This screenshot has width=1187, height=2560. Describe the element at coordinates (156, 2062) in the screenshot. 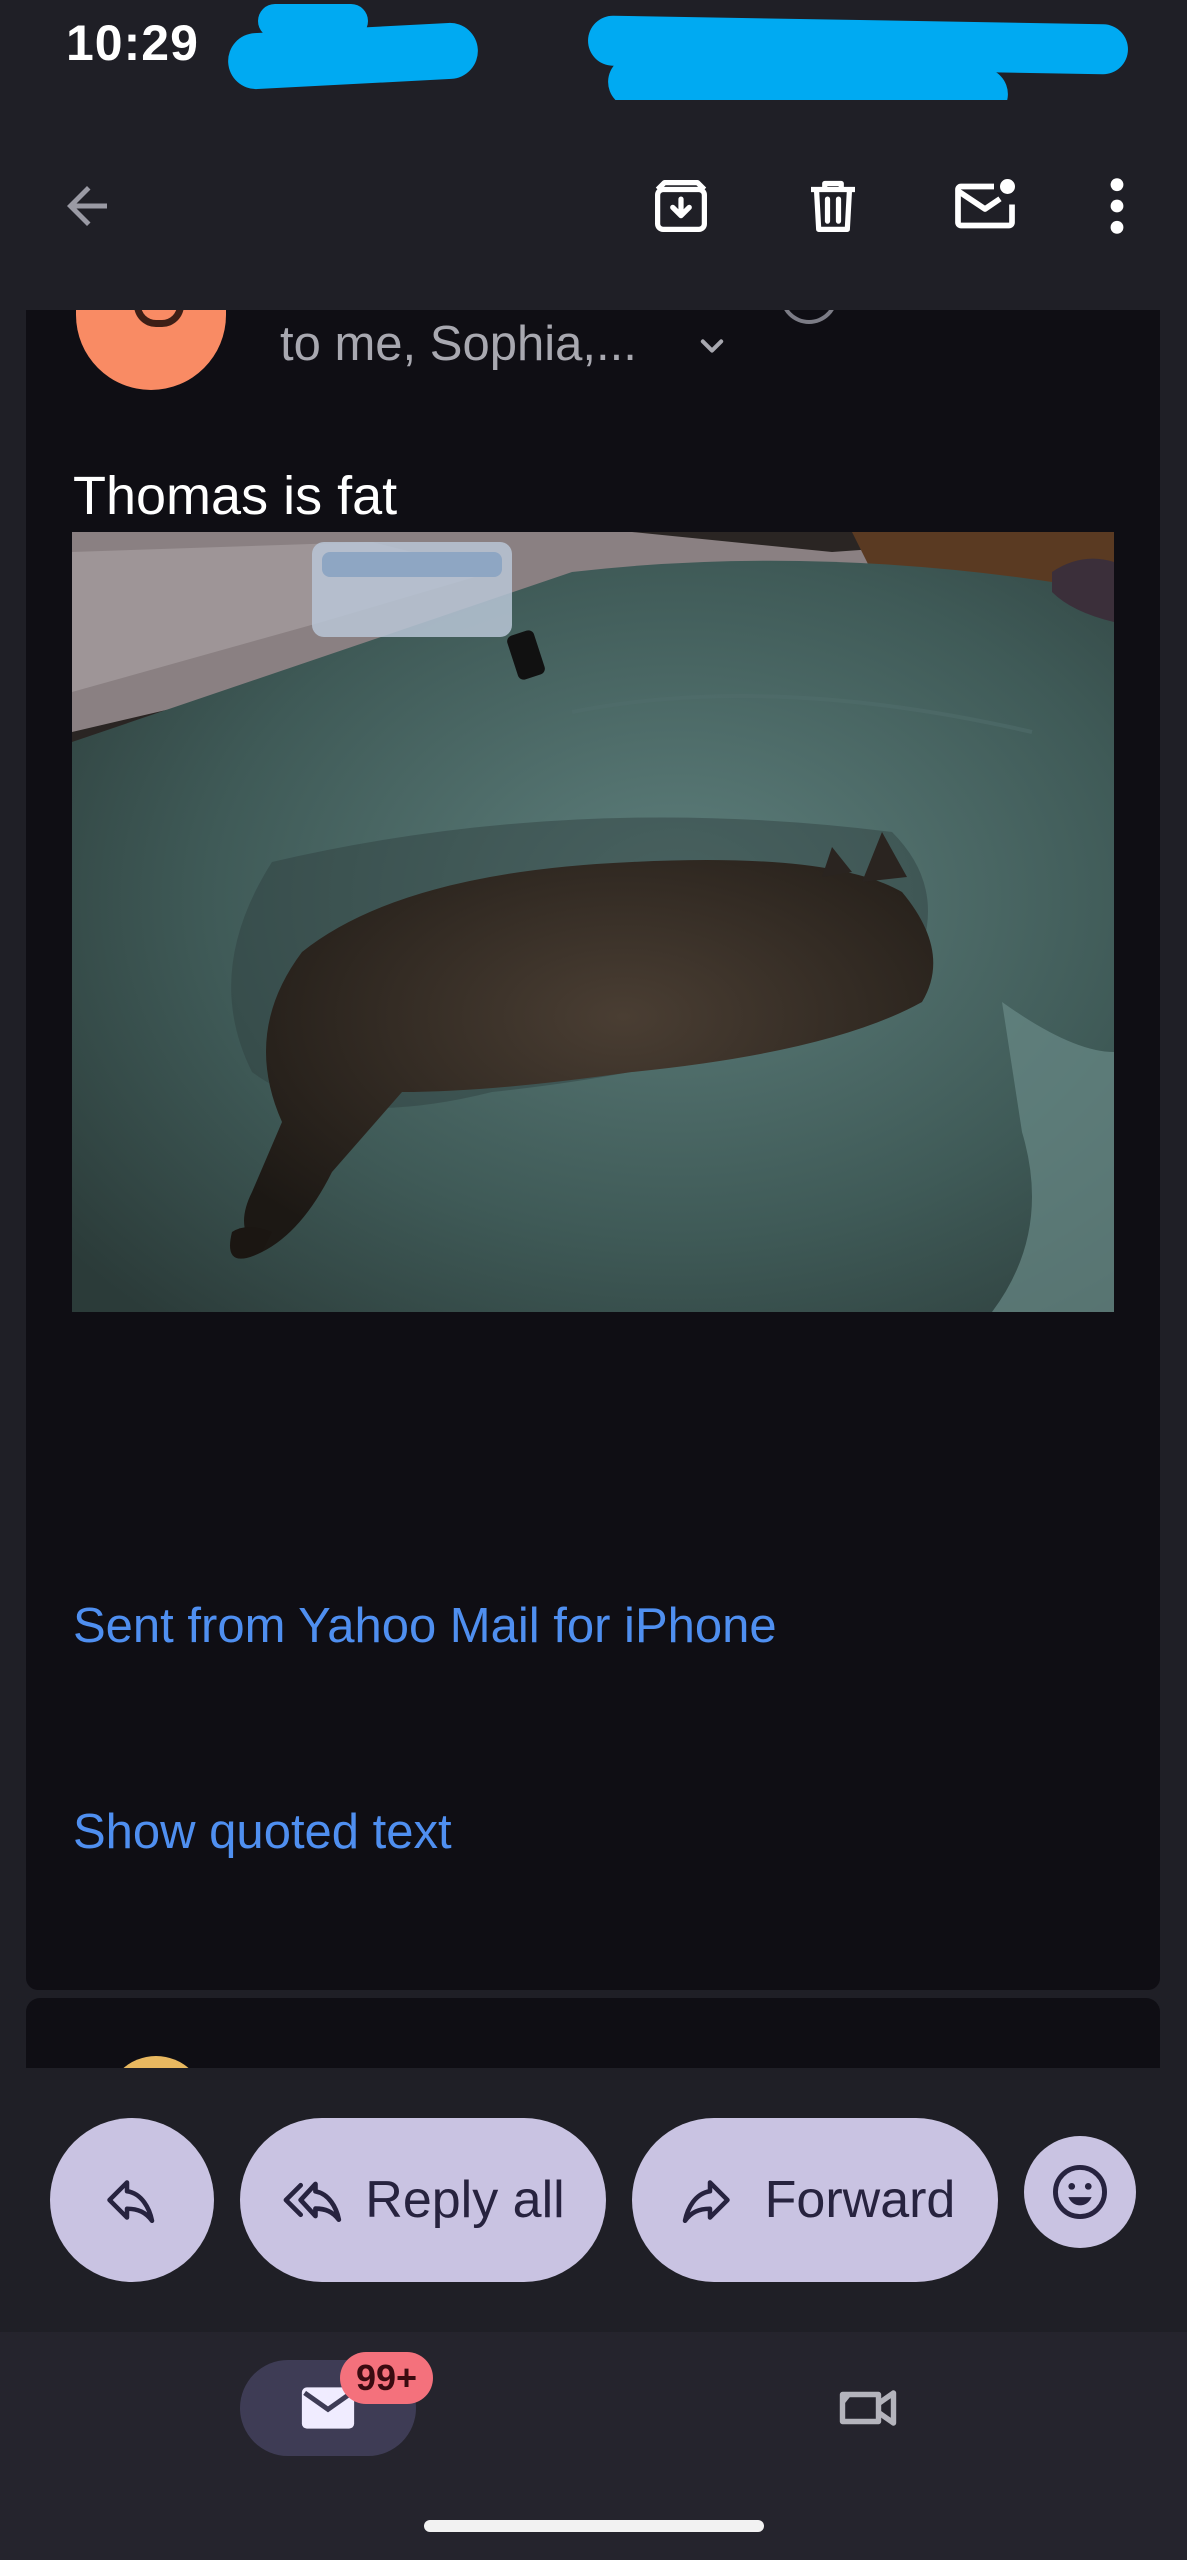

I see `next-sender-avatar` at that location.